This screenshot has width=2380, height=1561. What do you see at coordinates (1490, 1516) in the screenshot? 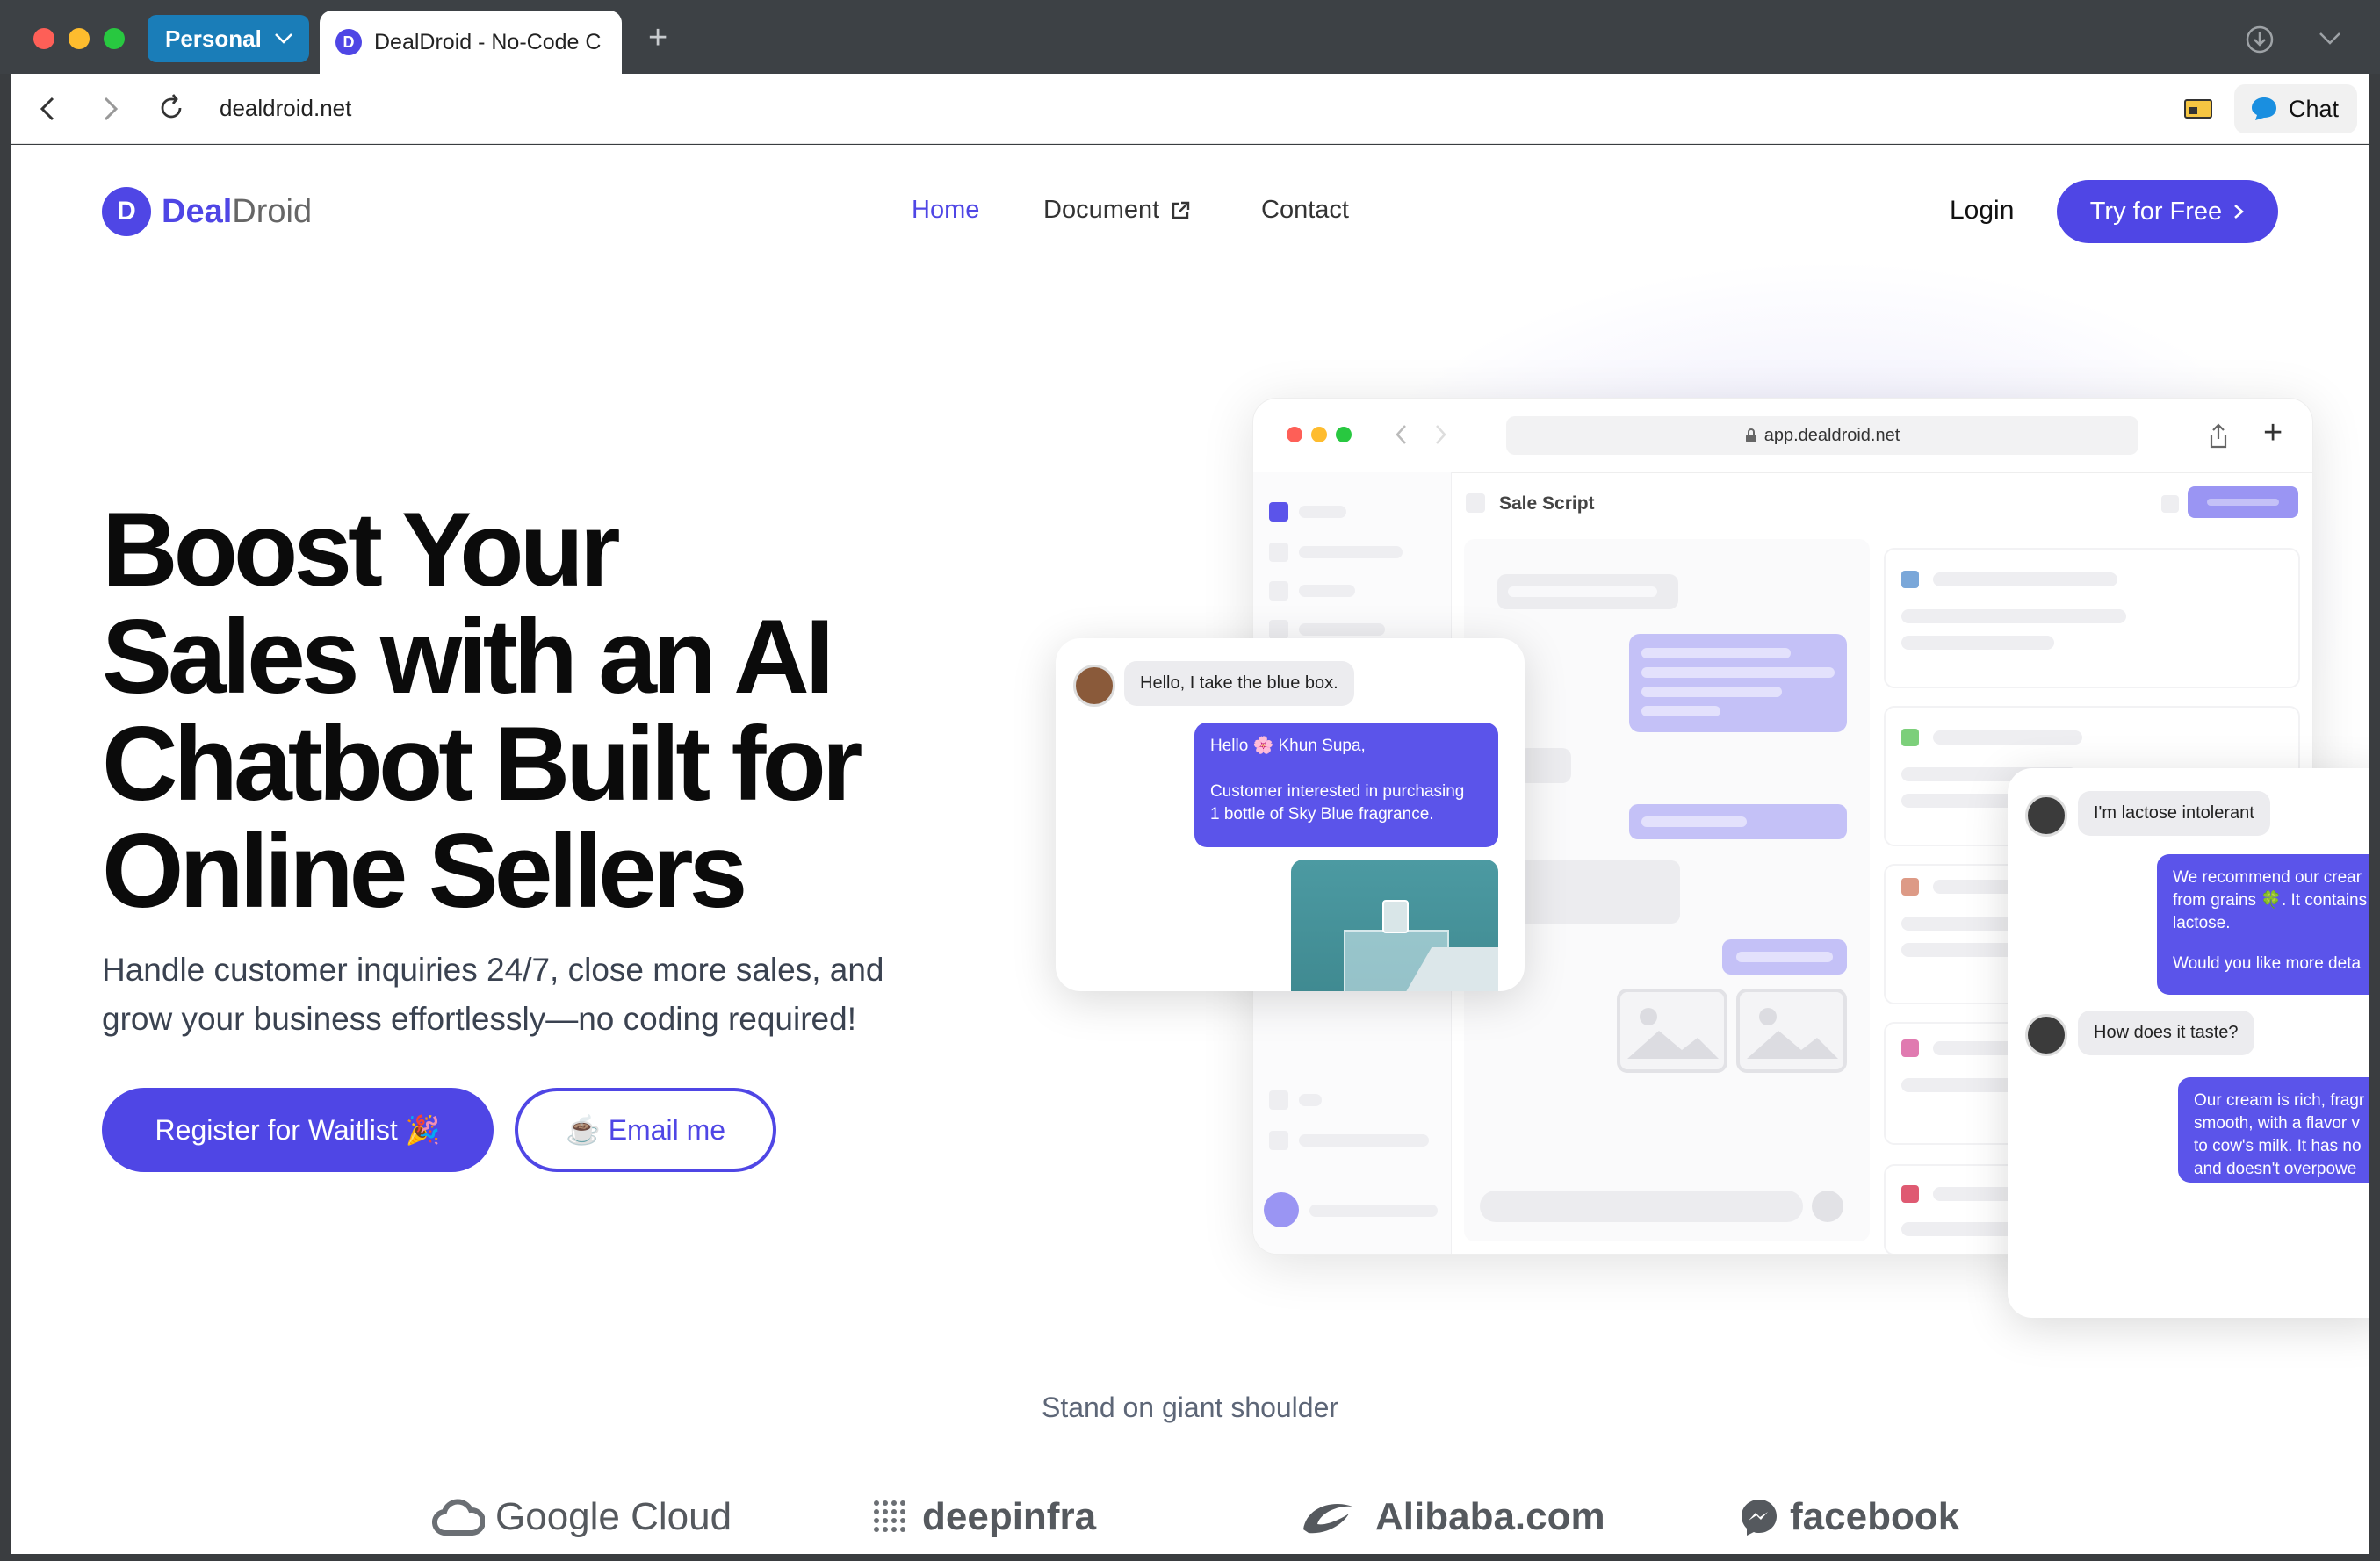
I see `partner-name: Alibaba.com` at bounding box center [1490, 1516].